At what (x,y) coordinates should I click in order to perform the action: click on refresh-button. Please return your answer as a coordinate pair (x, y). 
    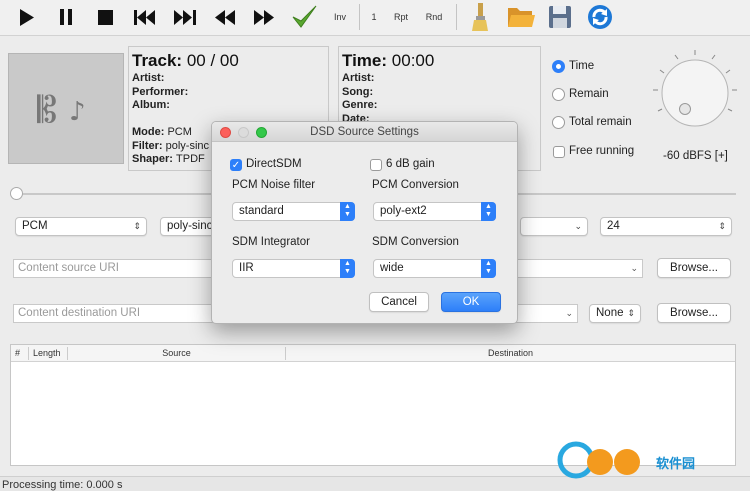
    Looking at the image, I should click on (600, 17).